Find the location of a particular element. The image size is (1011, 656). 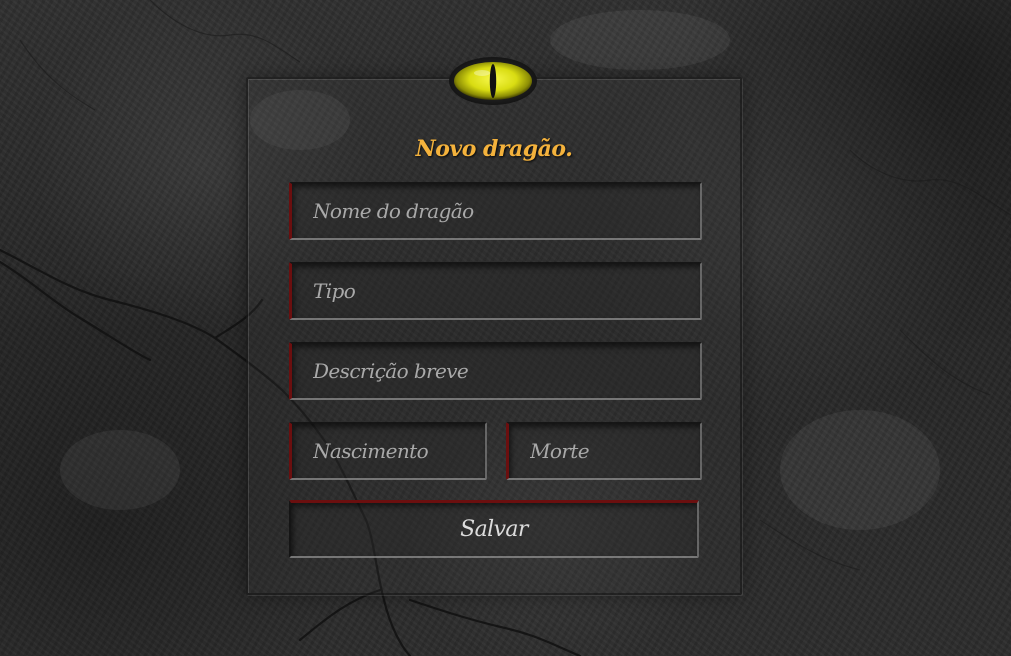

death-field-wrapper is located at coordinates (604, 451).